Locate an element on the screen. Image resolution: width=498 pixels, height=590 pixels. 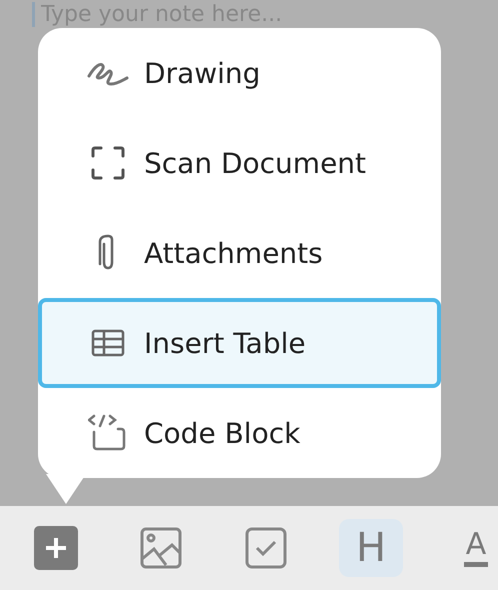
scan-icon is located at coordinates (108, 163).